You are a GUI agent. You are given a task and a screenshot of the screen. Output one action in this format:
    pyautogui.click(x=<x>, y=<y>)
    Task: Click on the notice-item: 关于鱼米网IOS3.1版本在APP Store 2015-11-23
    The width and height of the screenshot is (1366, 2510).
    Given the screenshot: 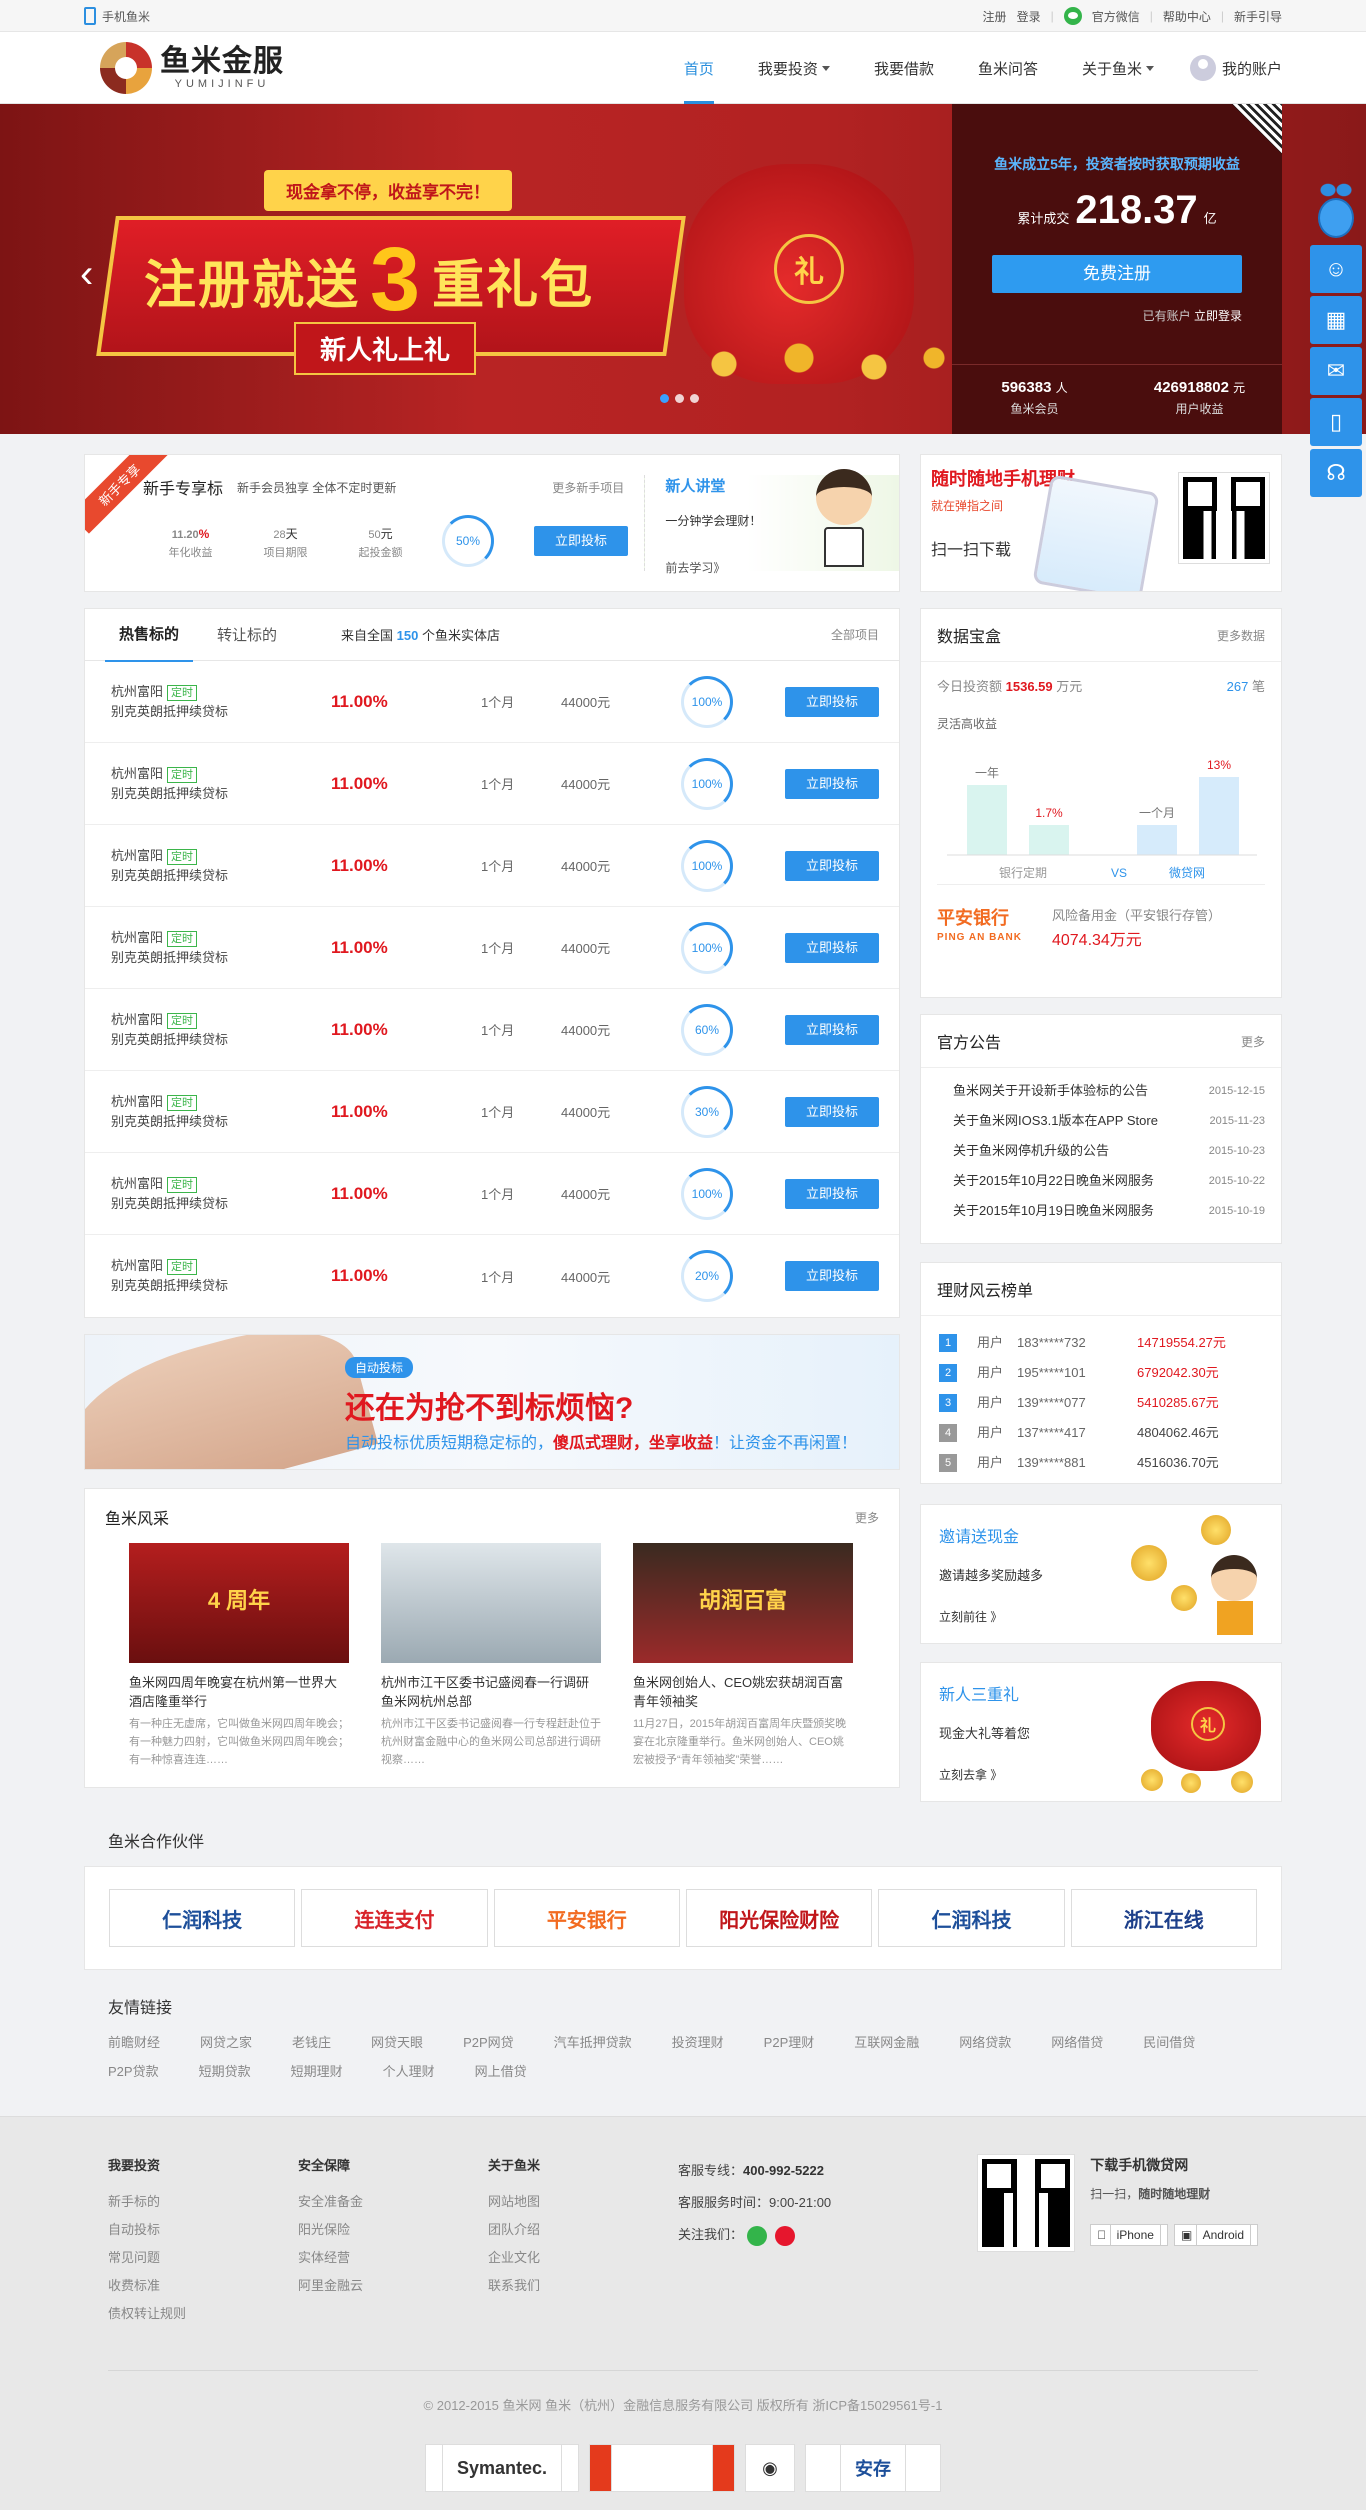 What is the action you would take?
    pyautogui.click(x=1109, y=1121)
    